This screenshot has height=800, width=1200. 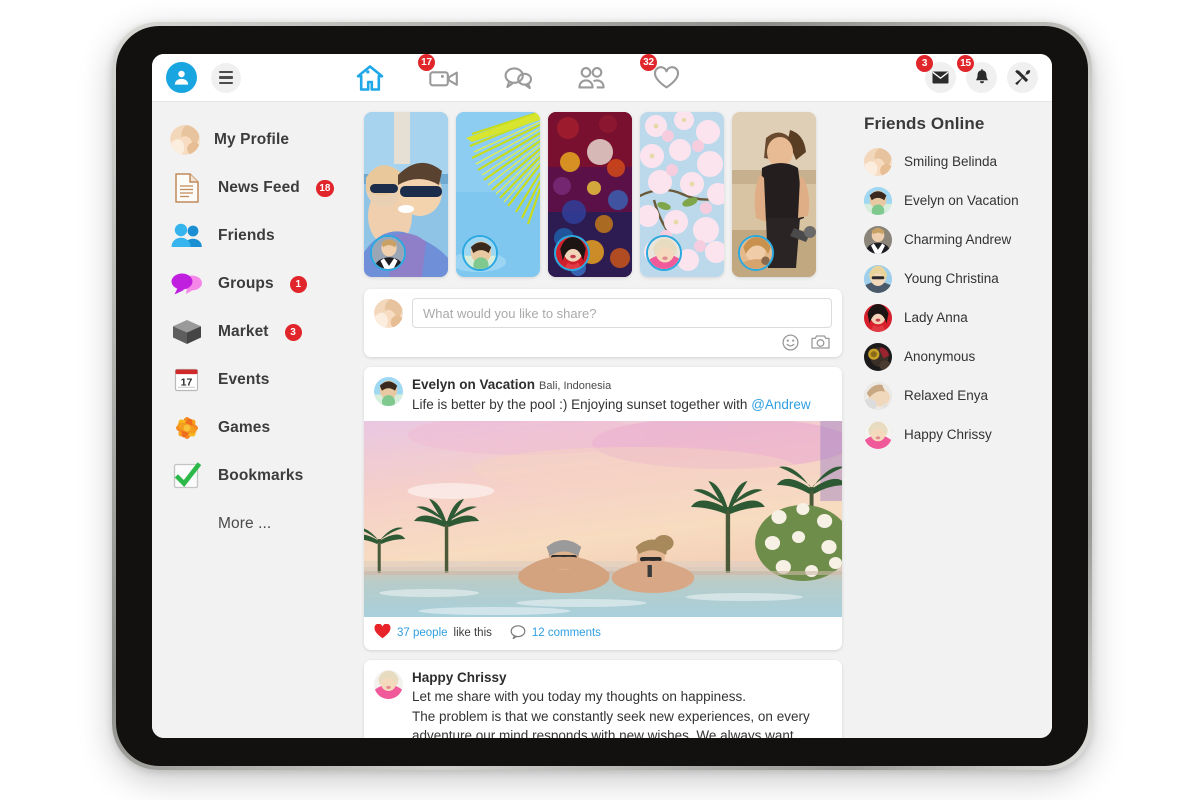 What do you see at coordinates (954, 200) in the screenshot?
I see `friend-list-item: Evelyn on Vacation` at bounding box center [954, 200].